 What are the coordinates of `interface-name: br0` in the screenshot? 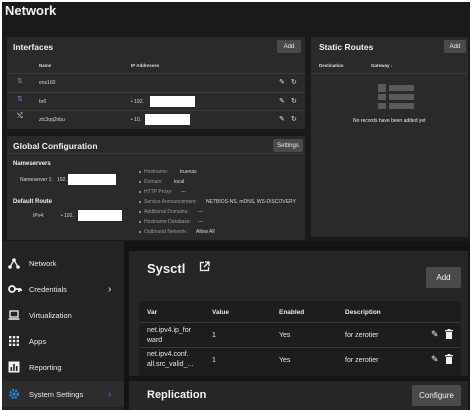 It's located at (43, 102).